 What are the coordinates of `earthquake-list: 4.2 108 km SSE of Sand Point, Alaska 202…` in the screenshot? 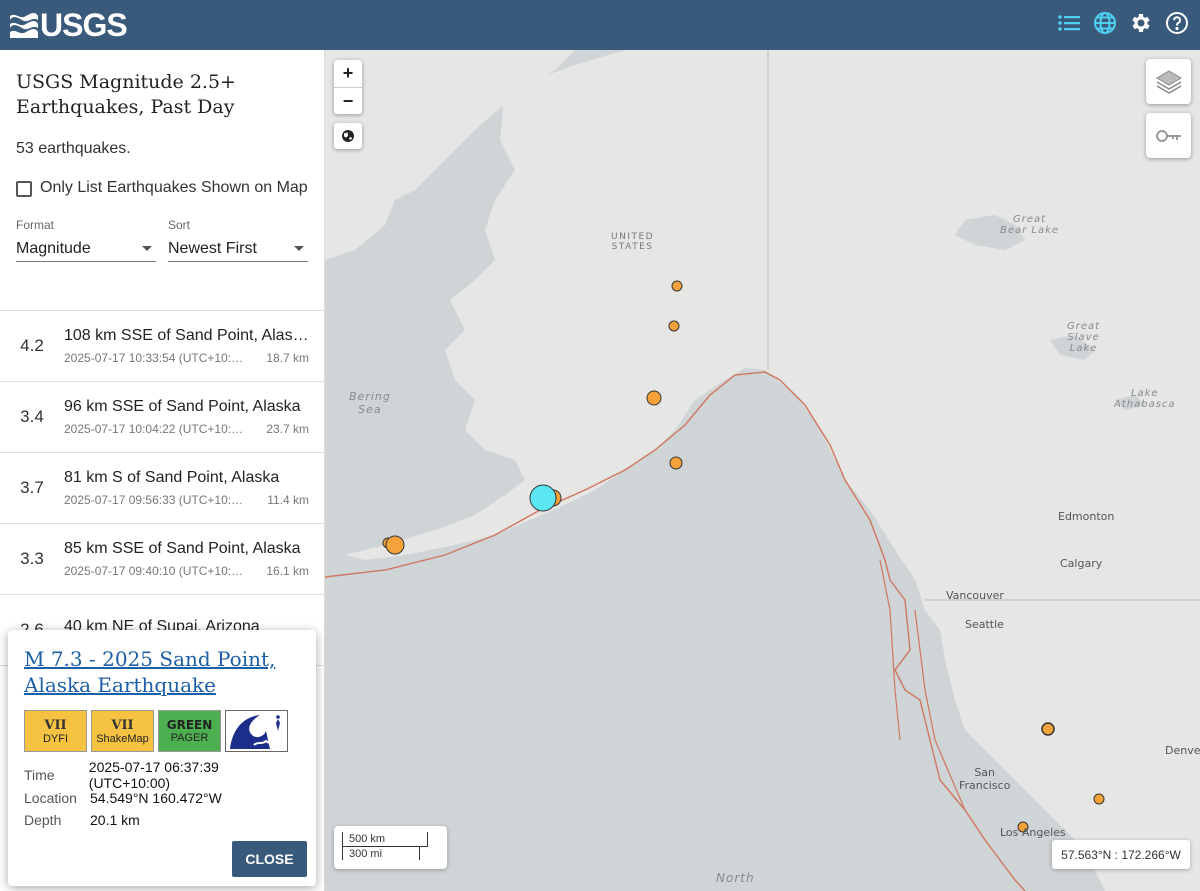 It's located at (162, 488).